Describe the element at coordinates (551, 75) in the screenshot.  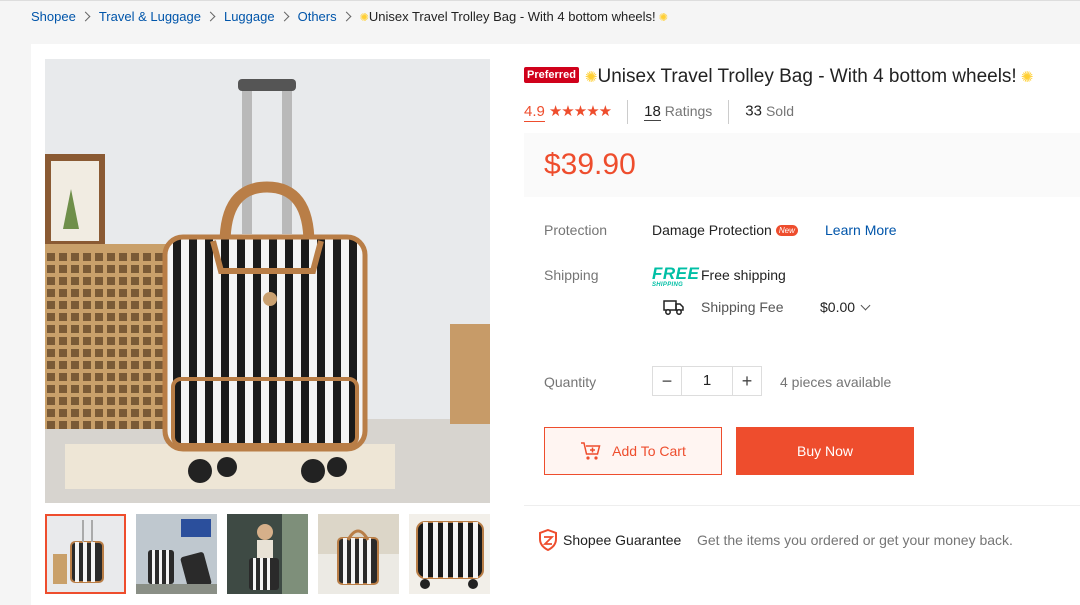
I see `preferred-badge: Preferred` at that location.